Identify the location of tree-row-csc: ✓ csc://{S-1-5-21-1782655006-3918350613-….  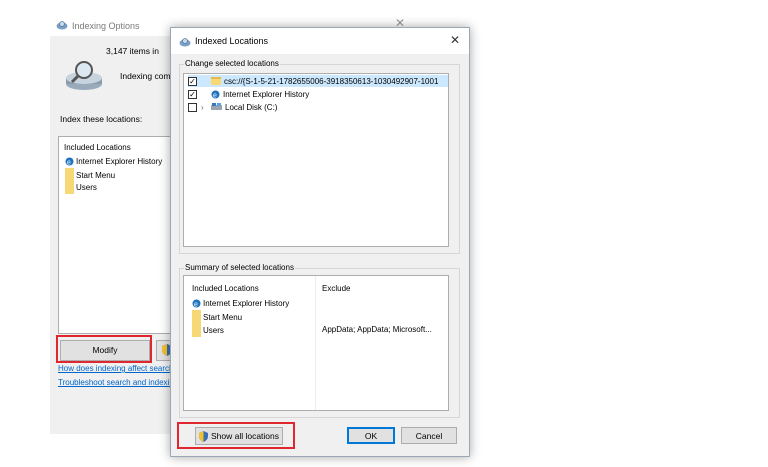
(318, 81).